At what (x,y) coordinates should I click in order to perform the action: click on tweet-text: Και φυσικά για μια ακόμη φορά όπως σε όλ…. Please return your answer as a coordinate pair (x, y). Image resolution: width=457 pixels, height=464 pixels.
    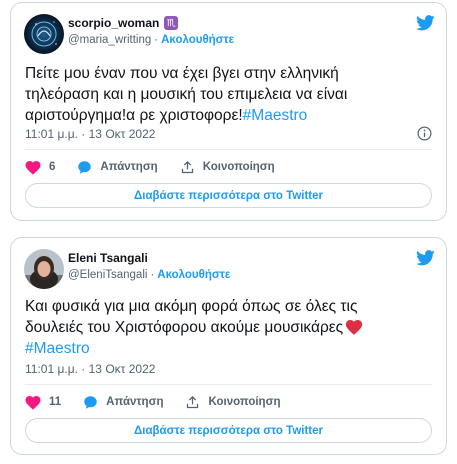
    Looking at the image, I should click on (228, 327).